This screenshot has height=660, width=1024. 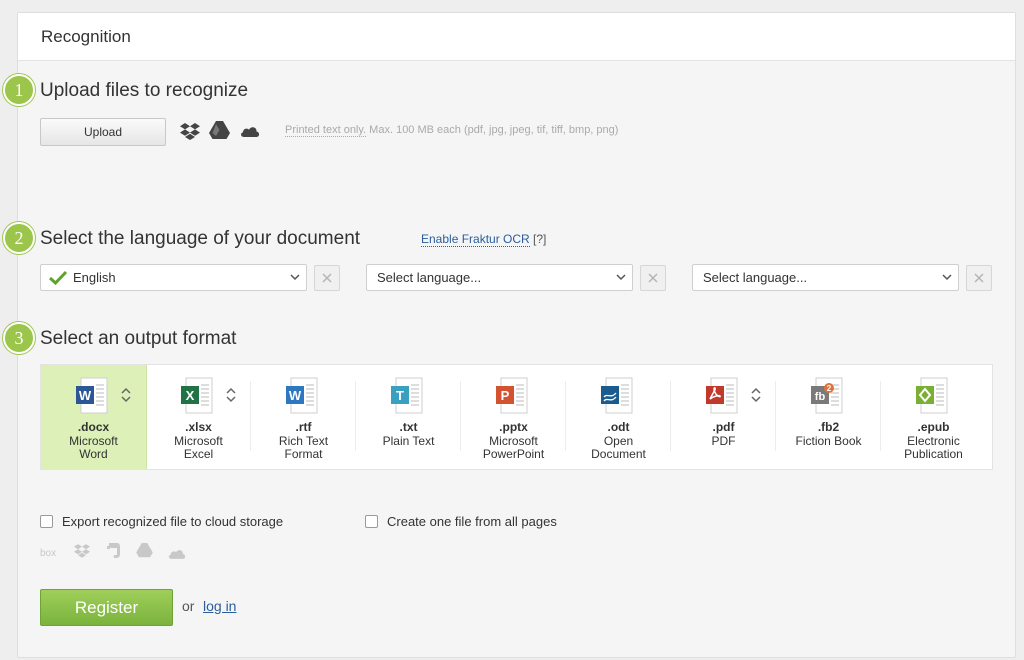 I want to click on format-name: Microsoft Word, so click(x=93, y=447).